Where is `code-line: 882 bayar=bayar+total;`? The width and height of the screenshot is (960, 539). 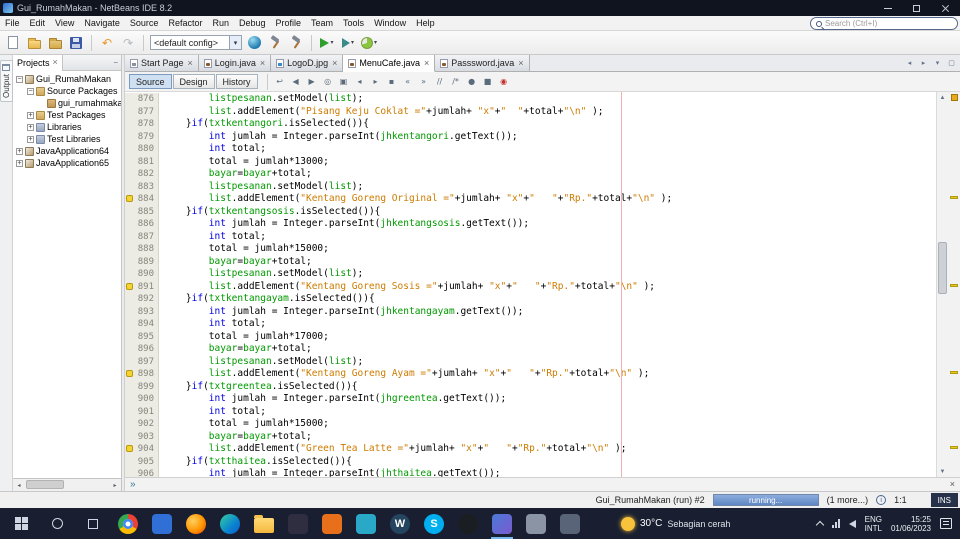
code-line: 882 bayar=bayar+total; is located at coordinates (542, 174).